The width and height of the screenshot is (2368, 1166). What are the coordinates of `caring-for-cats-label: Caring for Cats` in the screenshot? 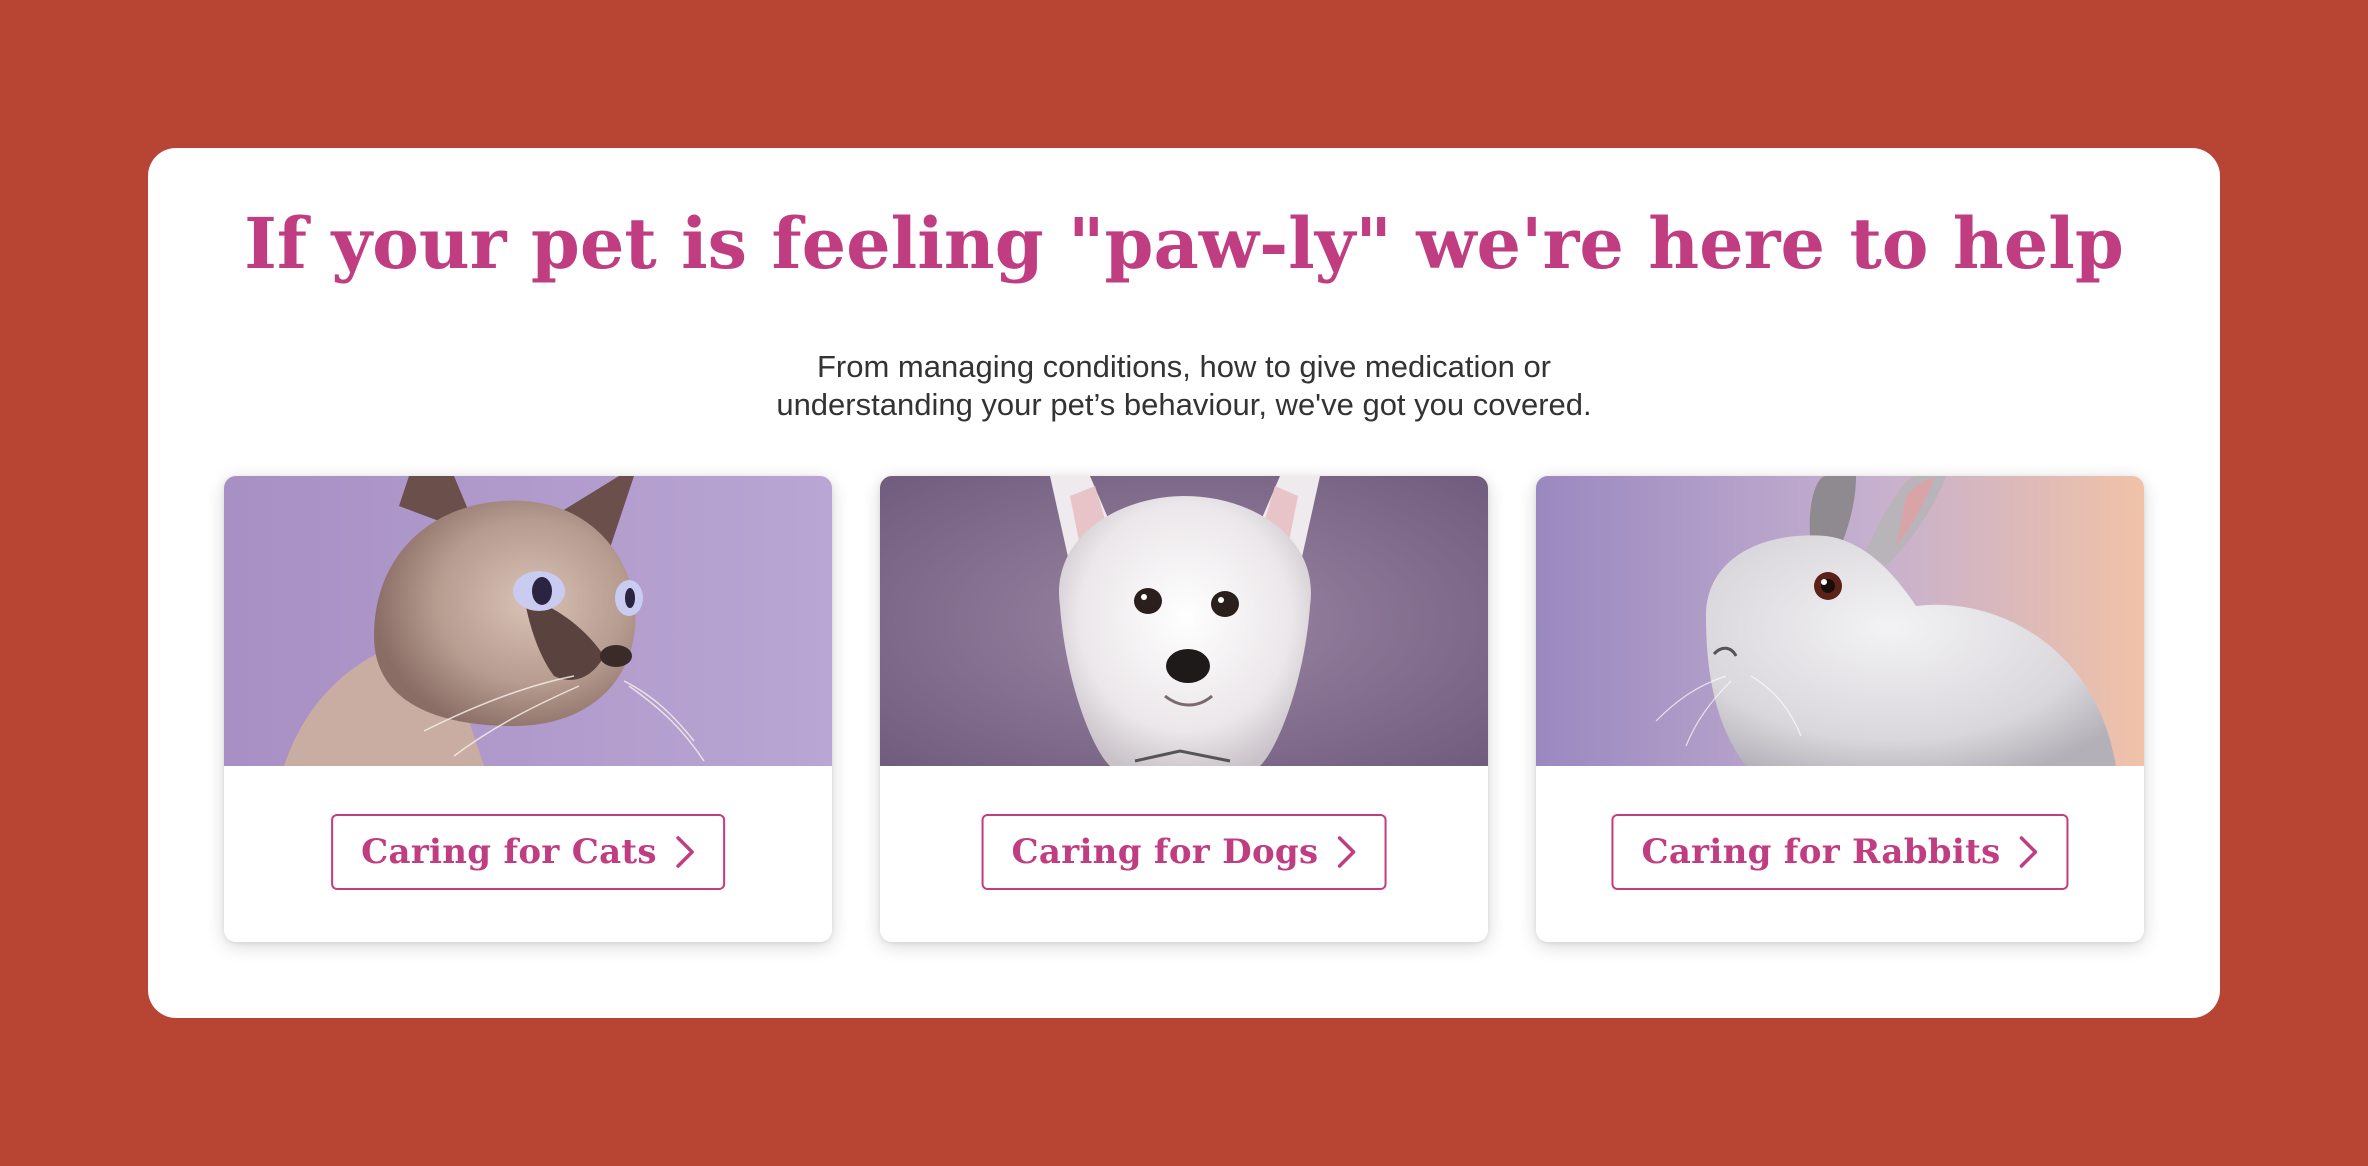 It's located at (509, 852).